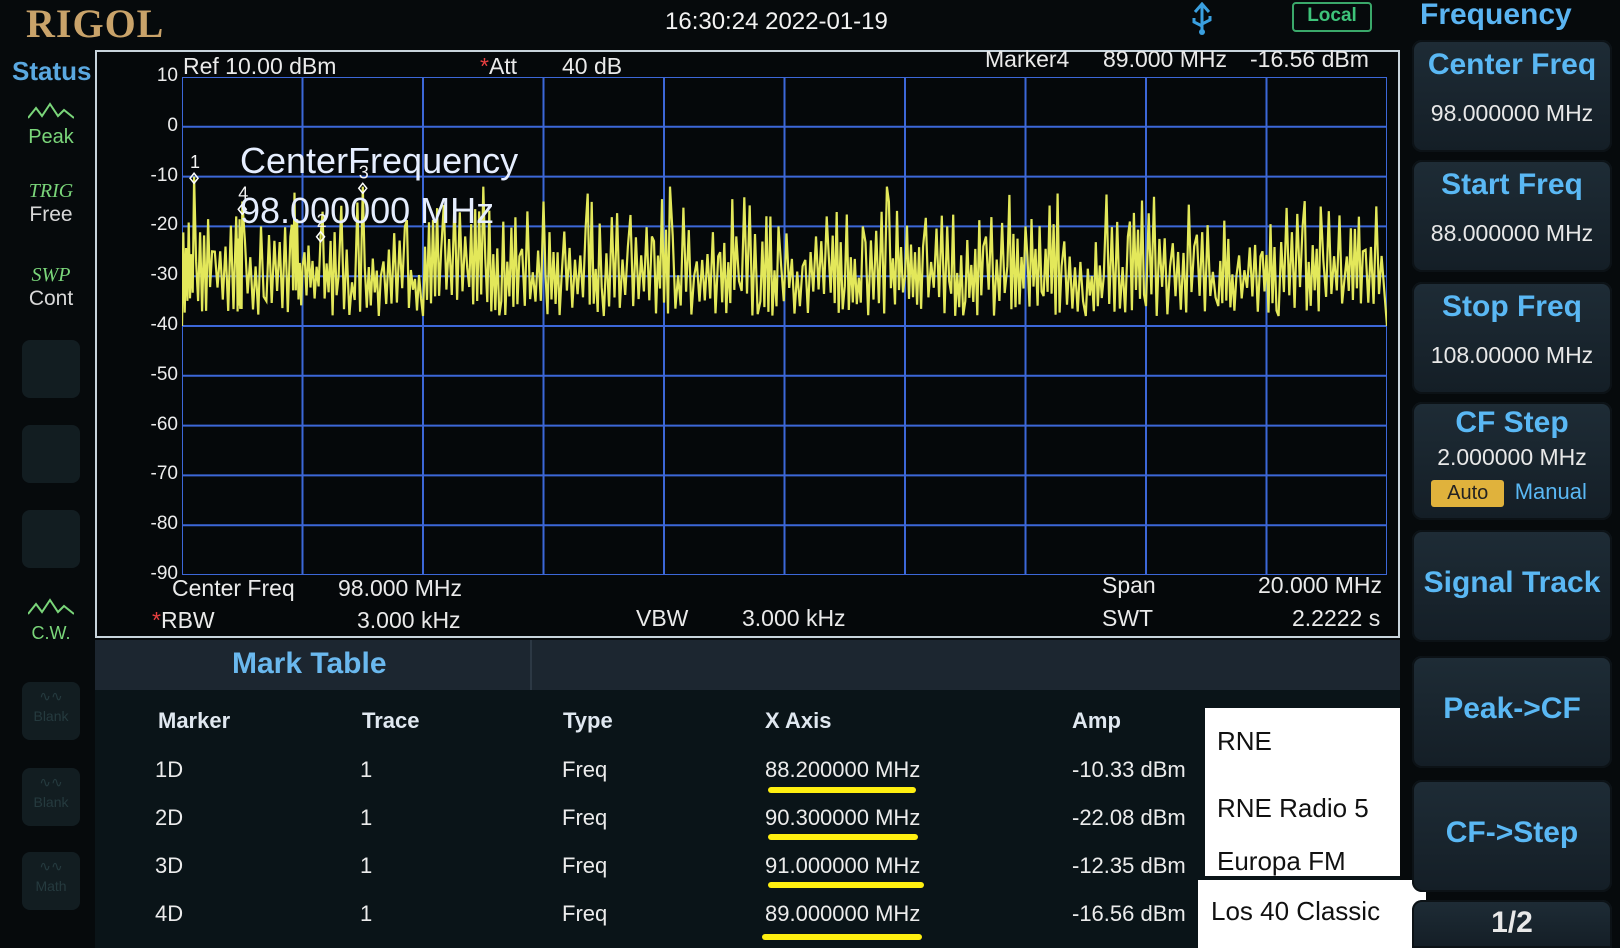 The width and height of the screenshot is (1620, 948). I want to click on marker-1-label: 1, so click(195, 162).